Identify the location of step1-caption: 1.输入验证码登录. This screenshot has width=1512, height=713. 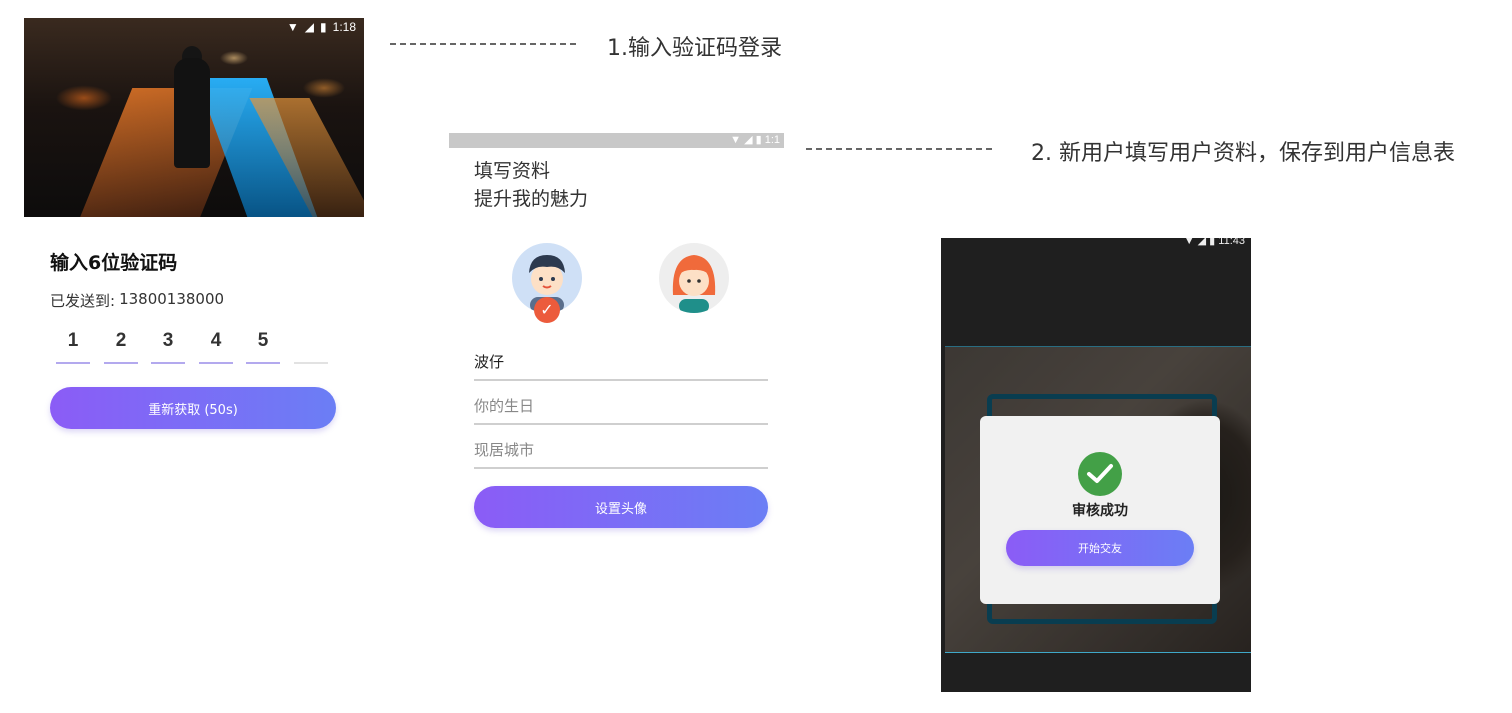
(694, 48).